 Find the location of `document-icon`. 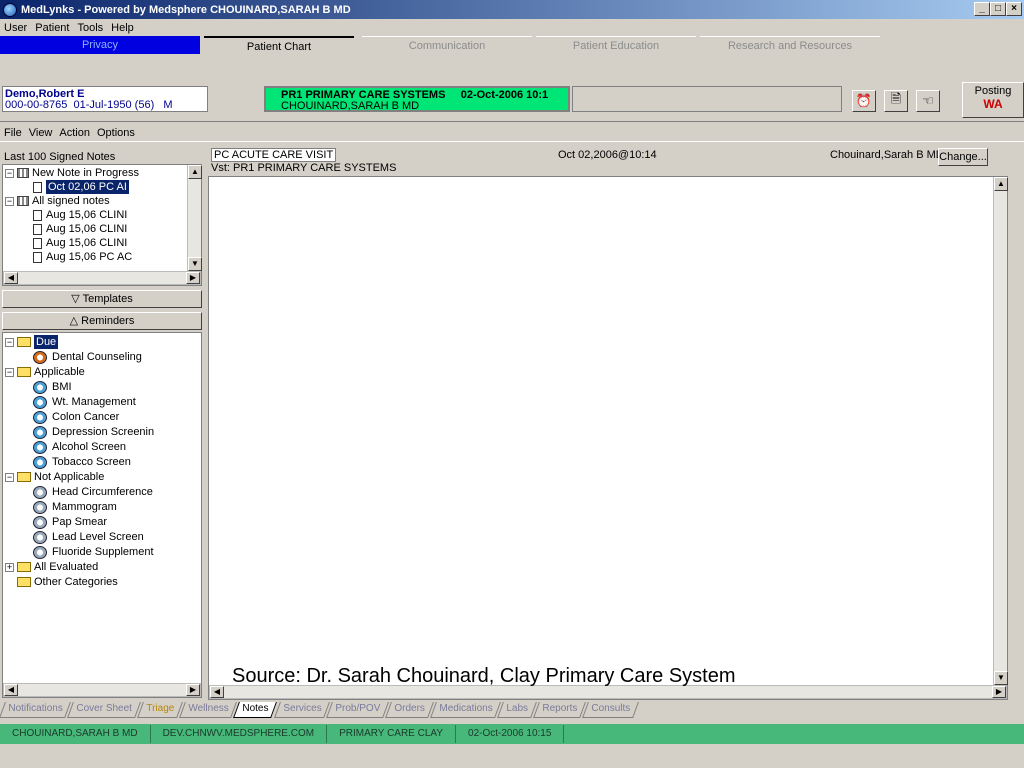

document-icon is located at coordinates (37, 243).